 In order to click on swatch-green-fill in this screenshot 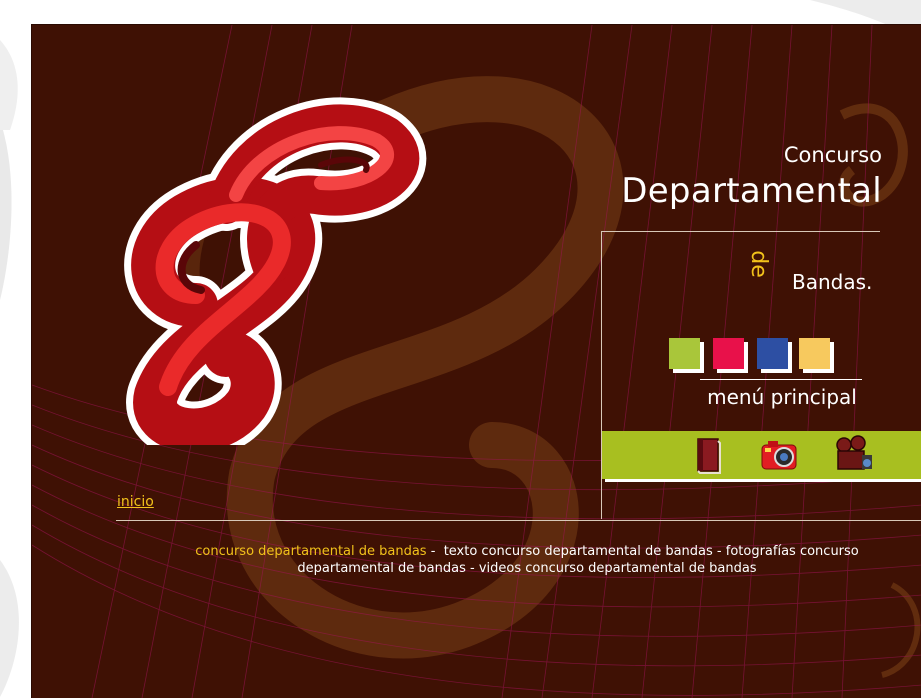, I will do `click(684, 353)`.